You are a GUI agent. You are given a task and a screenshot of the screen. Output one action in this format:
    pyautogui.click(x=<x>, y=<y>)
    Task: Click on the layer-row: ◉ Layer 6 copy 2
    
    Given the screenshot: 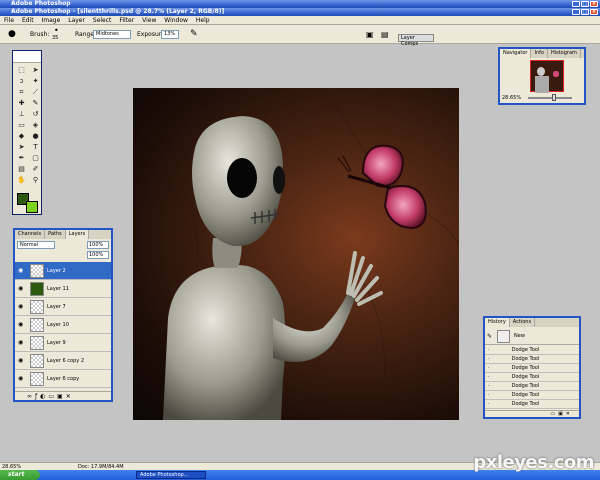 What is the action you would take?
    pyautogui.click(x=63, y=361)
    